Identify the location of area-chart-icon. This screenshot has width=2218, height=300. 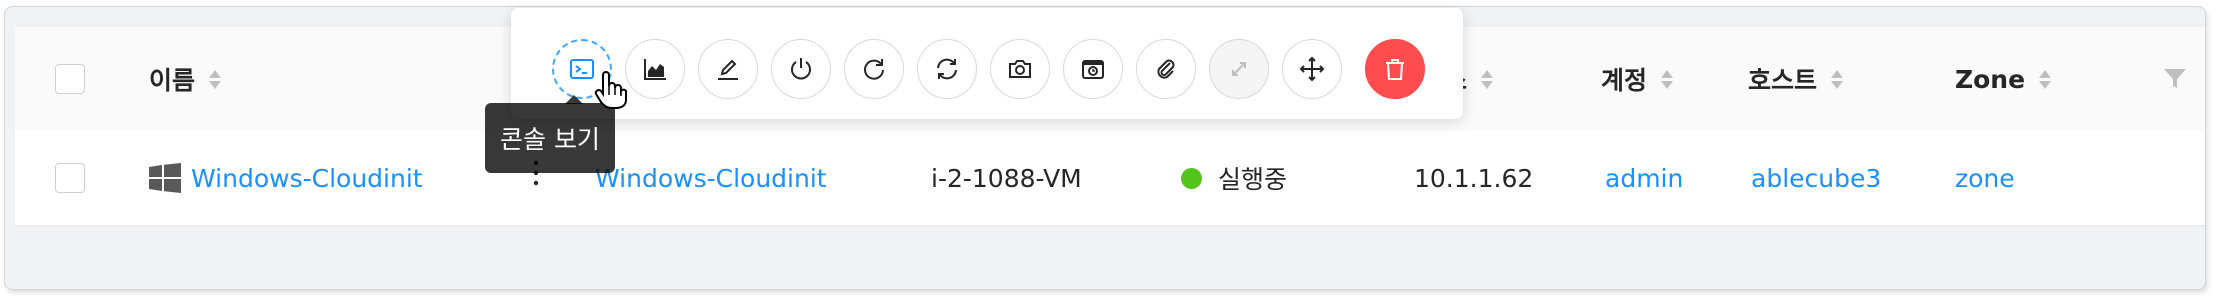
(655, 69).